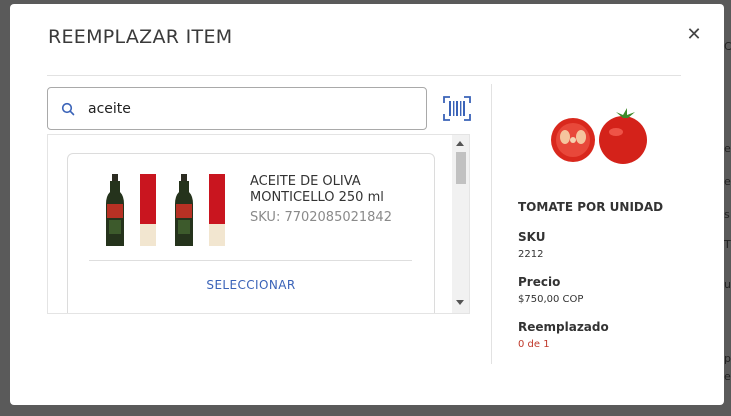 The width and height of the screenshot is (731, 416). I want to click on background-text: C, so click(727, 46).